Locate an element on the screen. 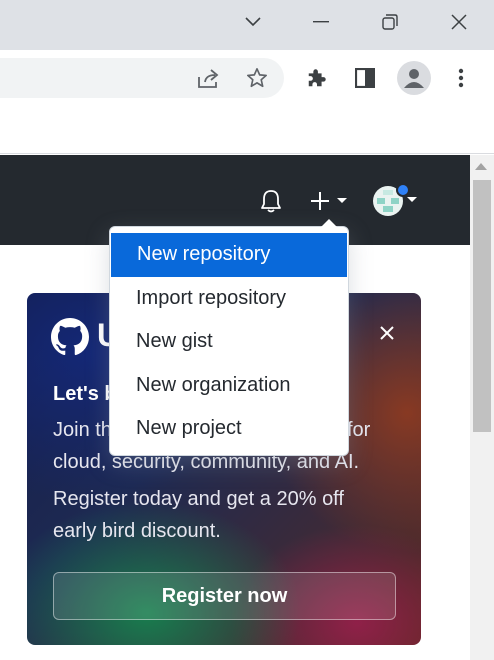 This screenshot has width=494, height=660. menu-item-new-project: New project is located at coordinates (229, 429).